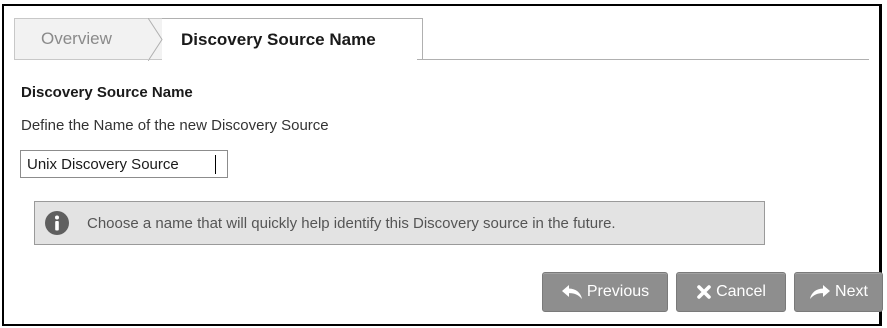  I want to click on tab-overview-label: Overview, so click(76, 38).